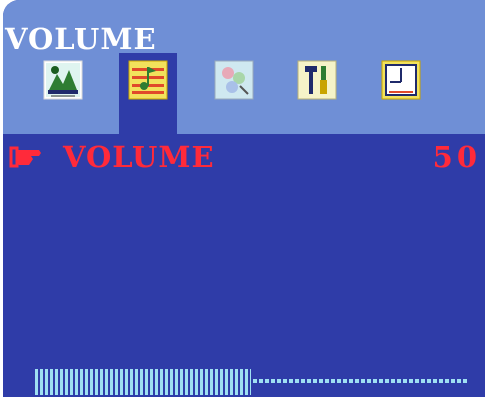  Describe the element at coordinates (25, 157) in the screenshot. I see `pointing-hand-icon` at that location.